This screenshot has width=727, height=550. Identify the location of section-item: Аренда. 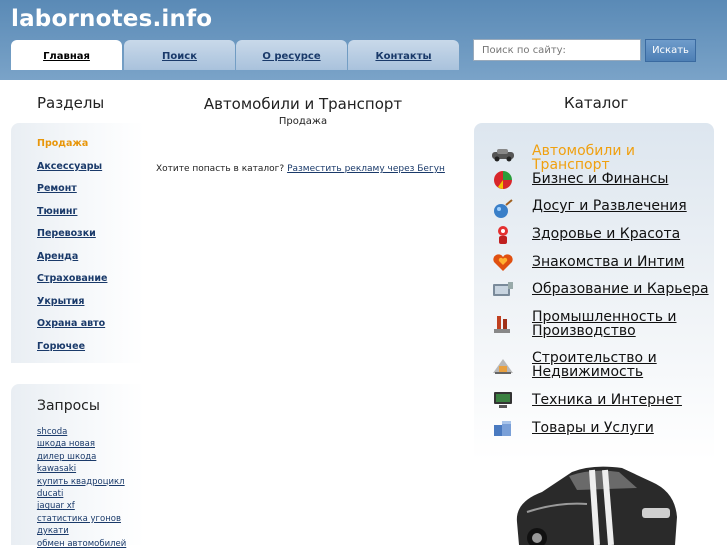
(72, 259).